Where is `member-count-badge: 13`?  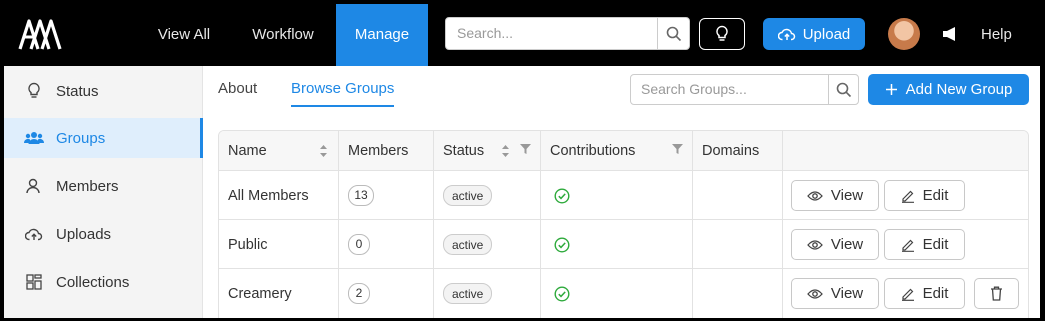 member-count-badge: 13 is located at coordinates (361, 195).